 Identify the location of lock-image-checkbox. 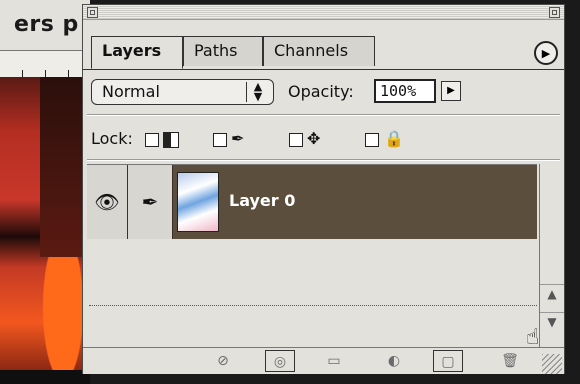
(220, 140).